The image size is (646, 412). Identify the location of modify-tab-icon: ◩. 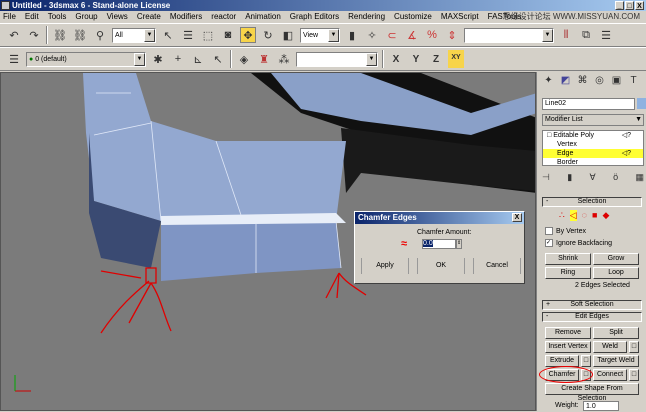
(565, 83).